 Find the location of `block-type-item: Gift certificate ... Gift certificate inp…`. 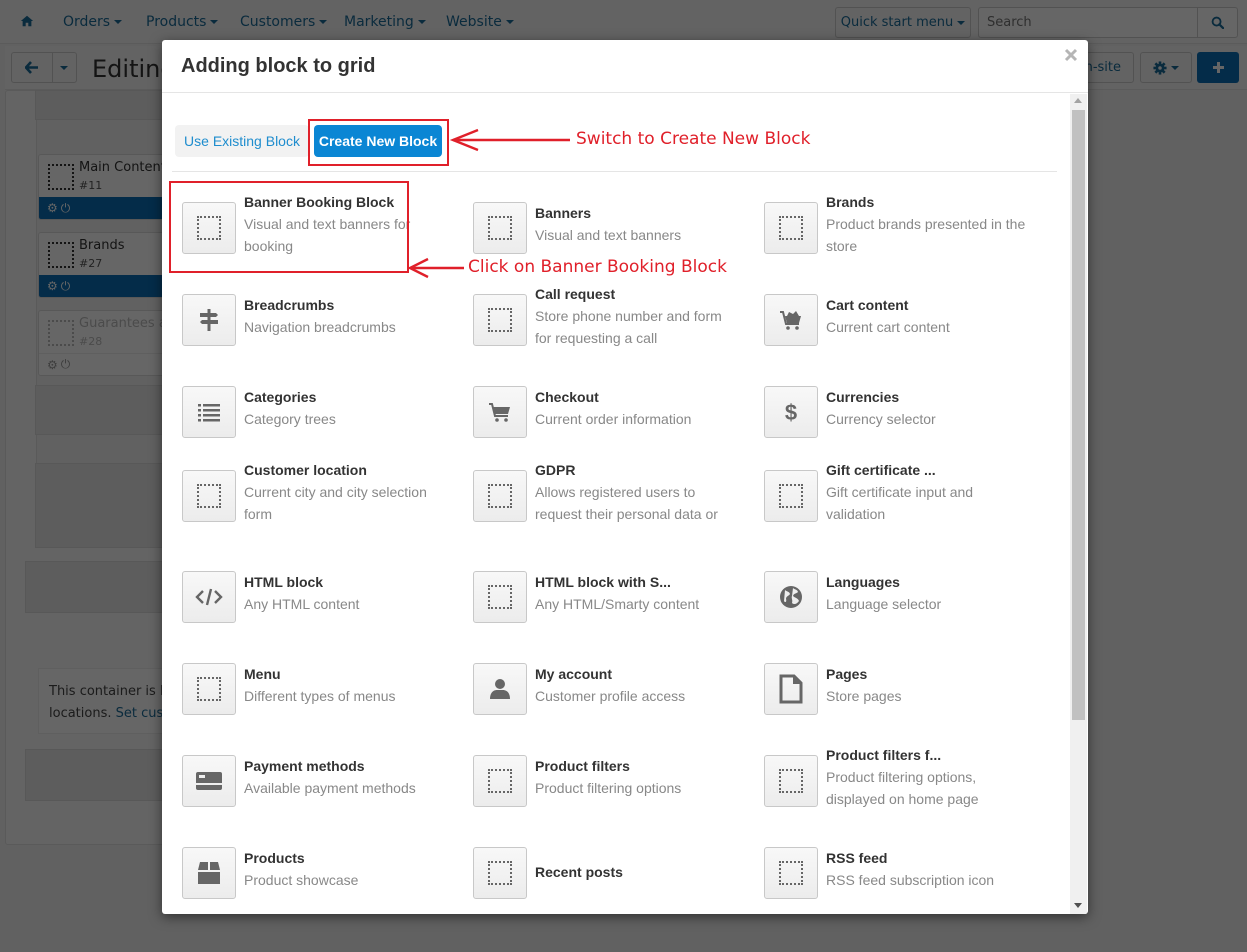

block-type-item: Gift certificate ... Gift certificate inp… is located at coordinates (899, 493).